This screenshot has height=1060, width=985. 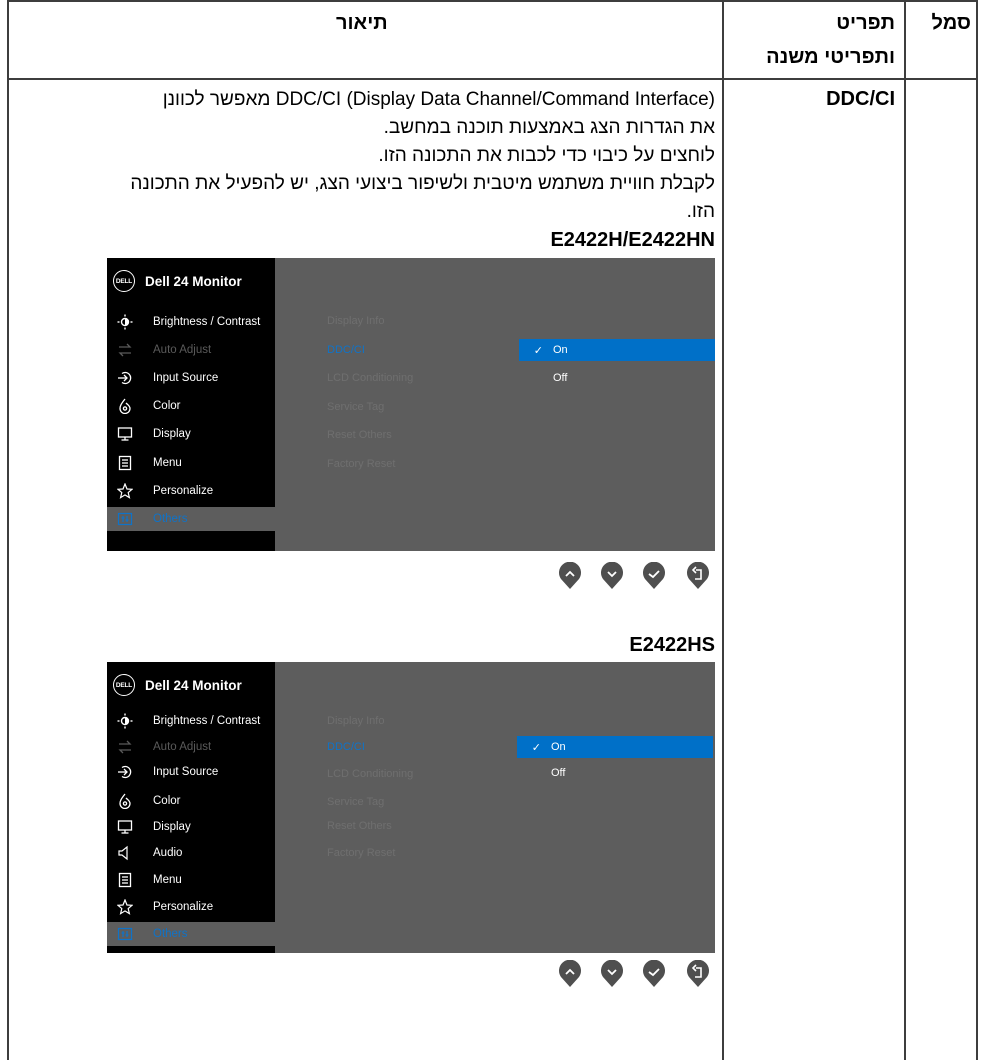 What do you see at coordinates (362, 23) in the screenshot?
I see `header-description: תיאור` at bounding box center [362, 23].